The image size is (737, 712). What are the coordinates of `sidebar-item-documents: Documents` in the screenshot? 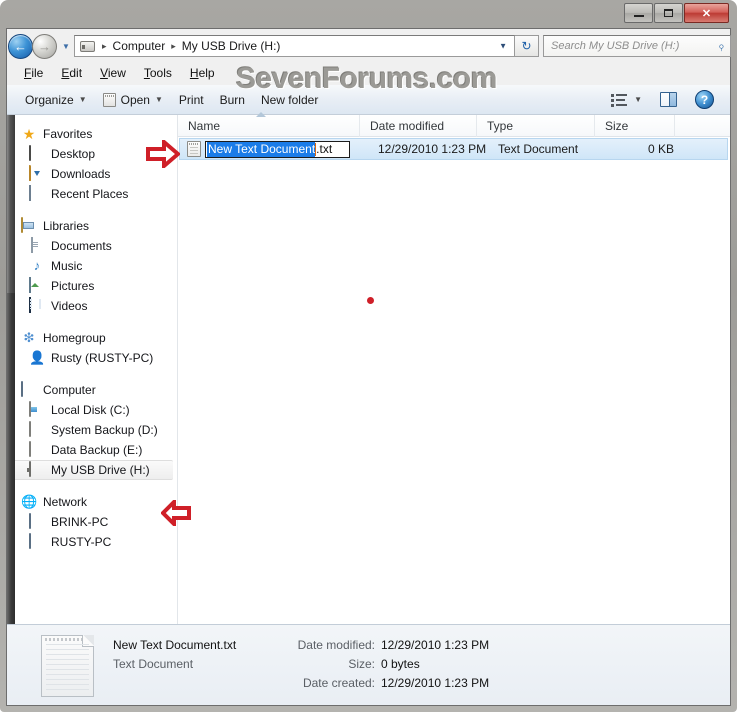 It's located at (92, 246).